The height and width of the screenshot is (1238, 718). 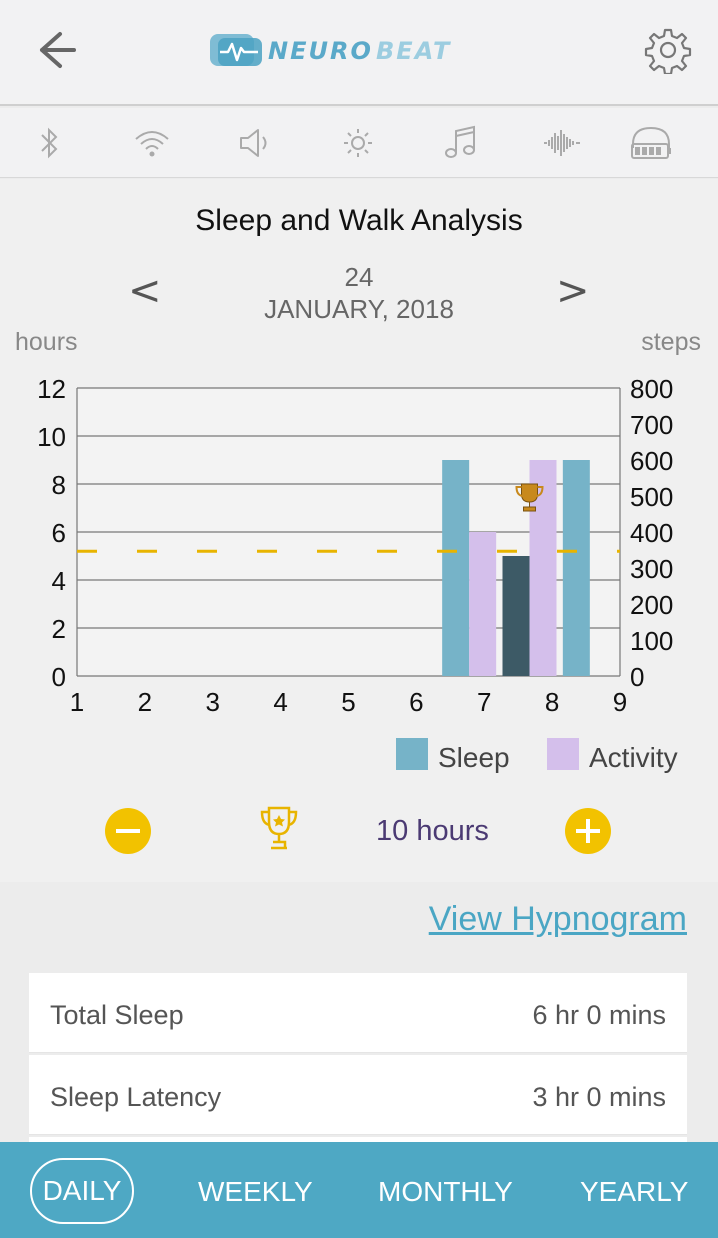 I want to click on minus-button, so click(x=128, y=831).